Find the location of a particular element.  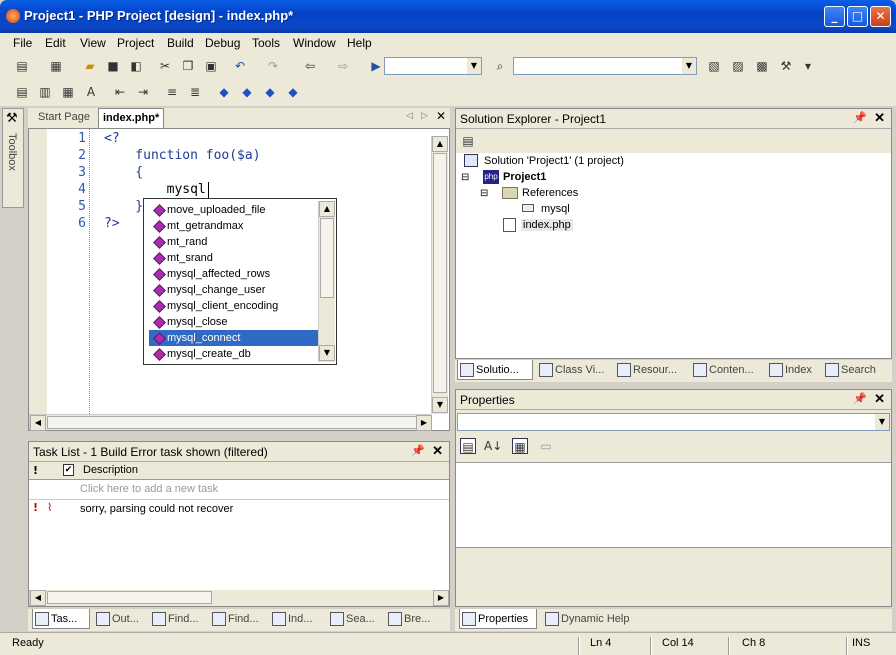

complete-word-icon: A is located at coordinates (91, 92).